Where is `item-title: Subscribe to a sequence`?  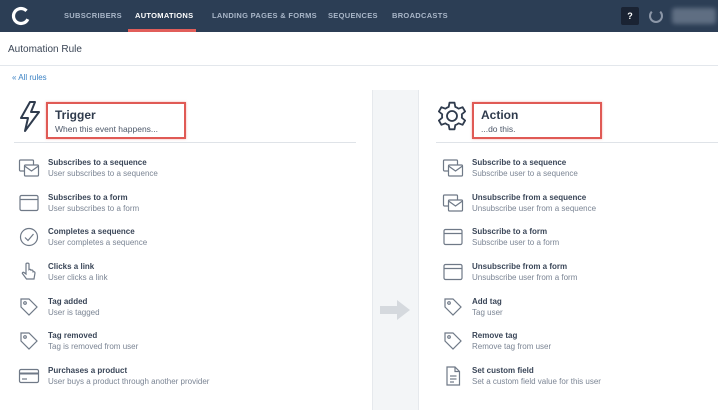
item-title: Subscribe to a sequence is located at coordinates (519, 162).